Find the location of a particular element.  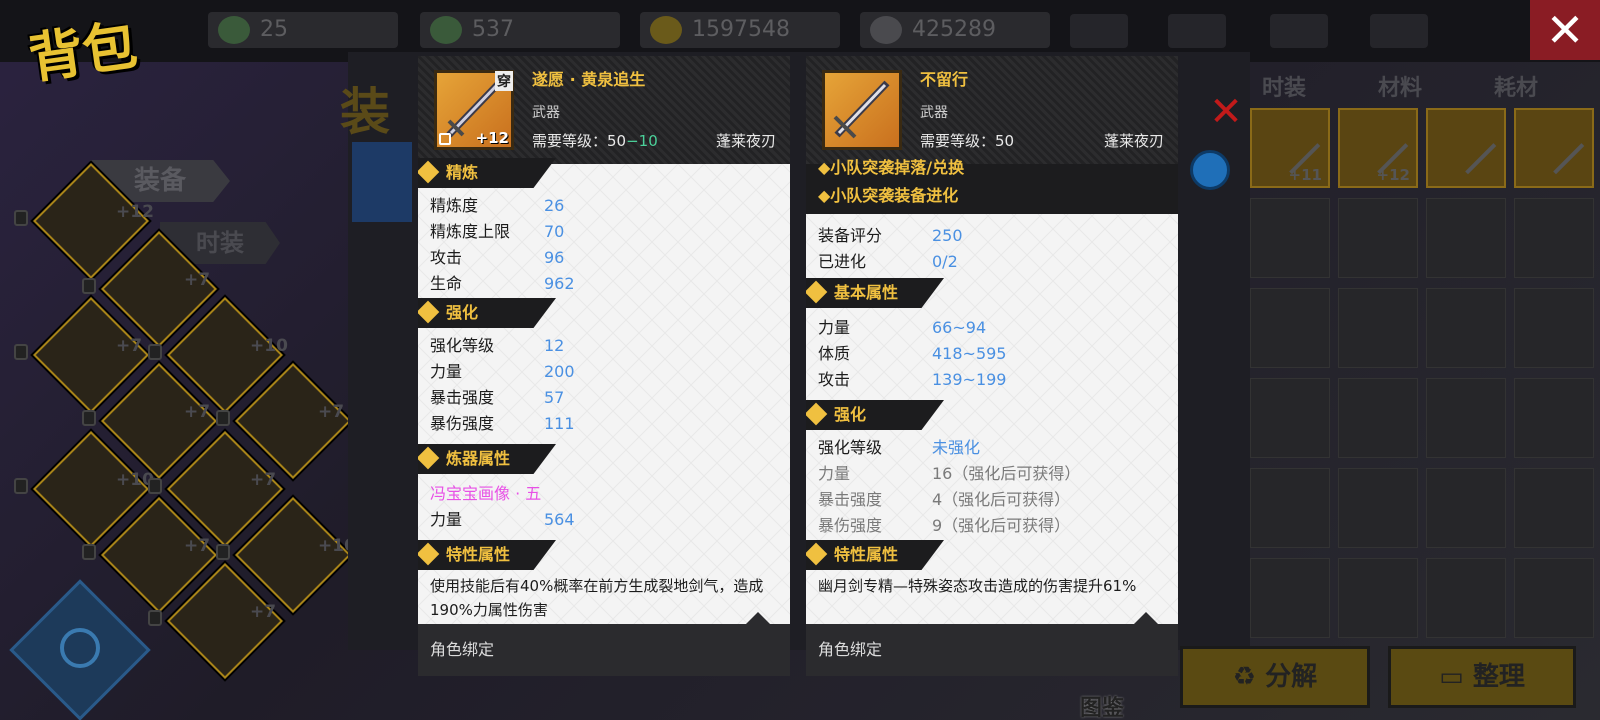

item-name: 遂愿 · 黄泉追生 is located at coordinates (589, 79).